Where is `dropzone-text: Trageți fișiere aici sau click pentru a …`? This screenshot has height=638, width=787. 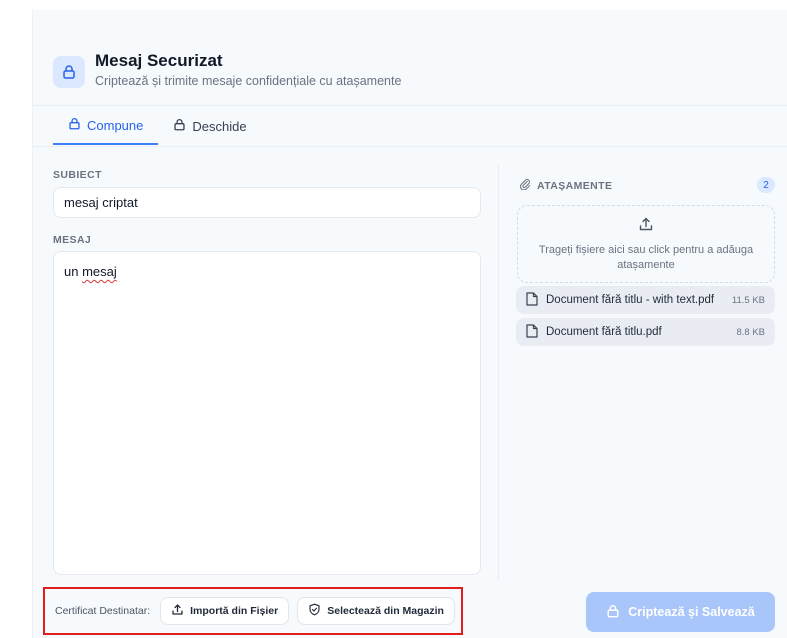
dropzone-text: Trageți fișiere aici sau click pentru a … is located at coordinates (646, 257).